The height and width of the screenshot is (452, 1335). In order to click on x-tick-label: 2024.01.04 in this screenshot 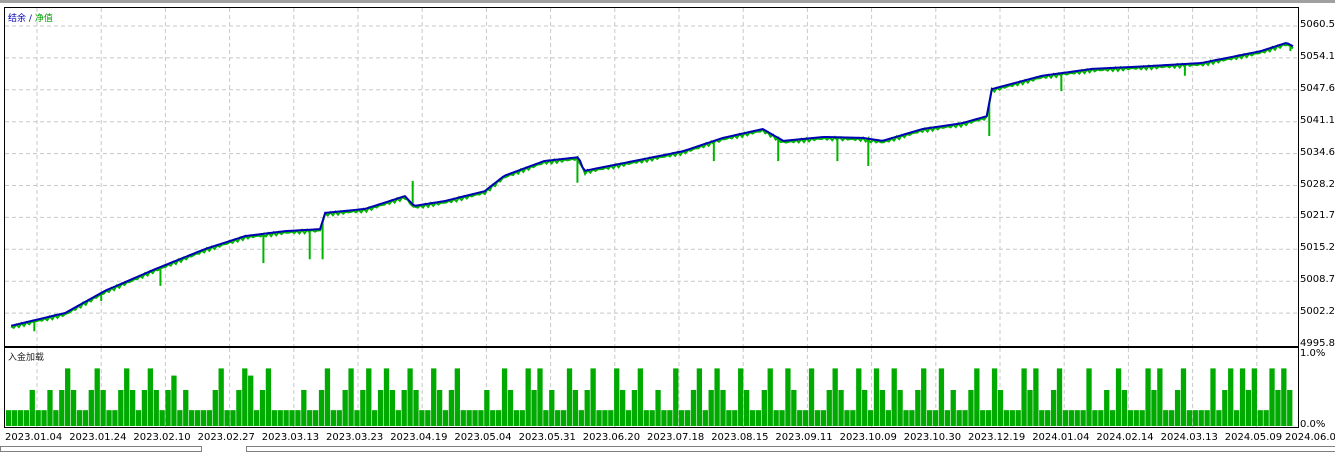, I will do `click(1061, 437)`.